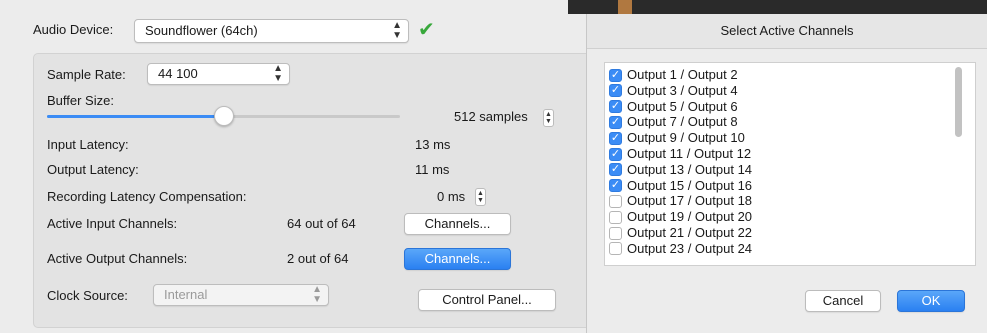  What do you see at coordinates (682, 122) in the screenshot?
I see `channel-label: Output 7 / Output 8` at bounding box center [682, 122].